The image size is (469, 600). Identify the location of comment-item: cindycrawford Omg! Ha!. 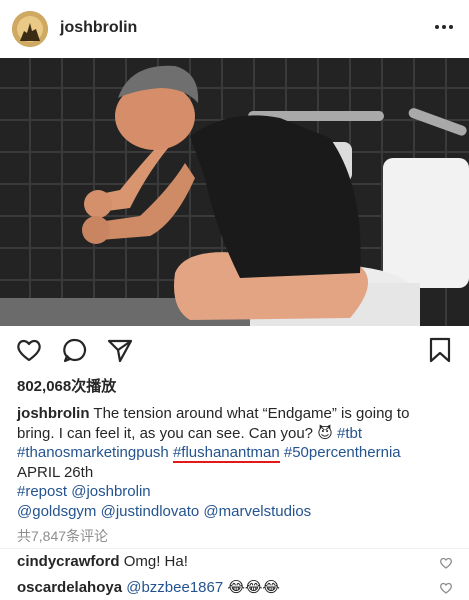
(102, 561).